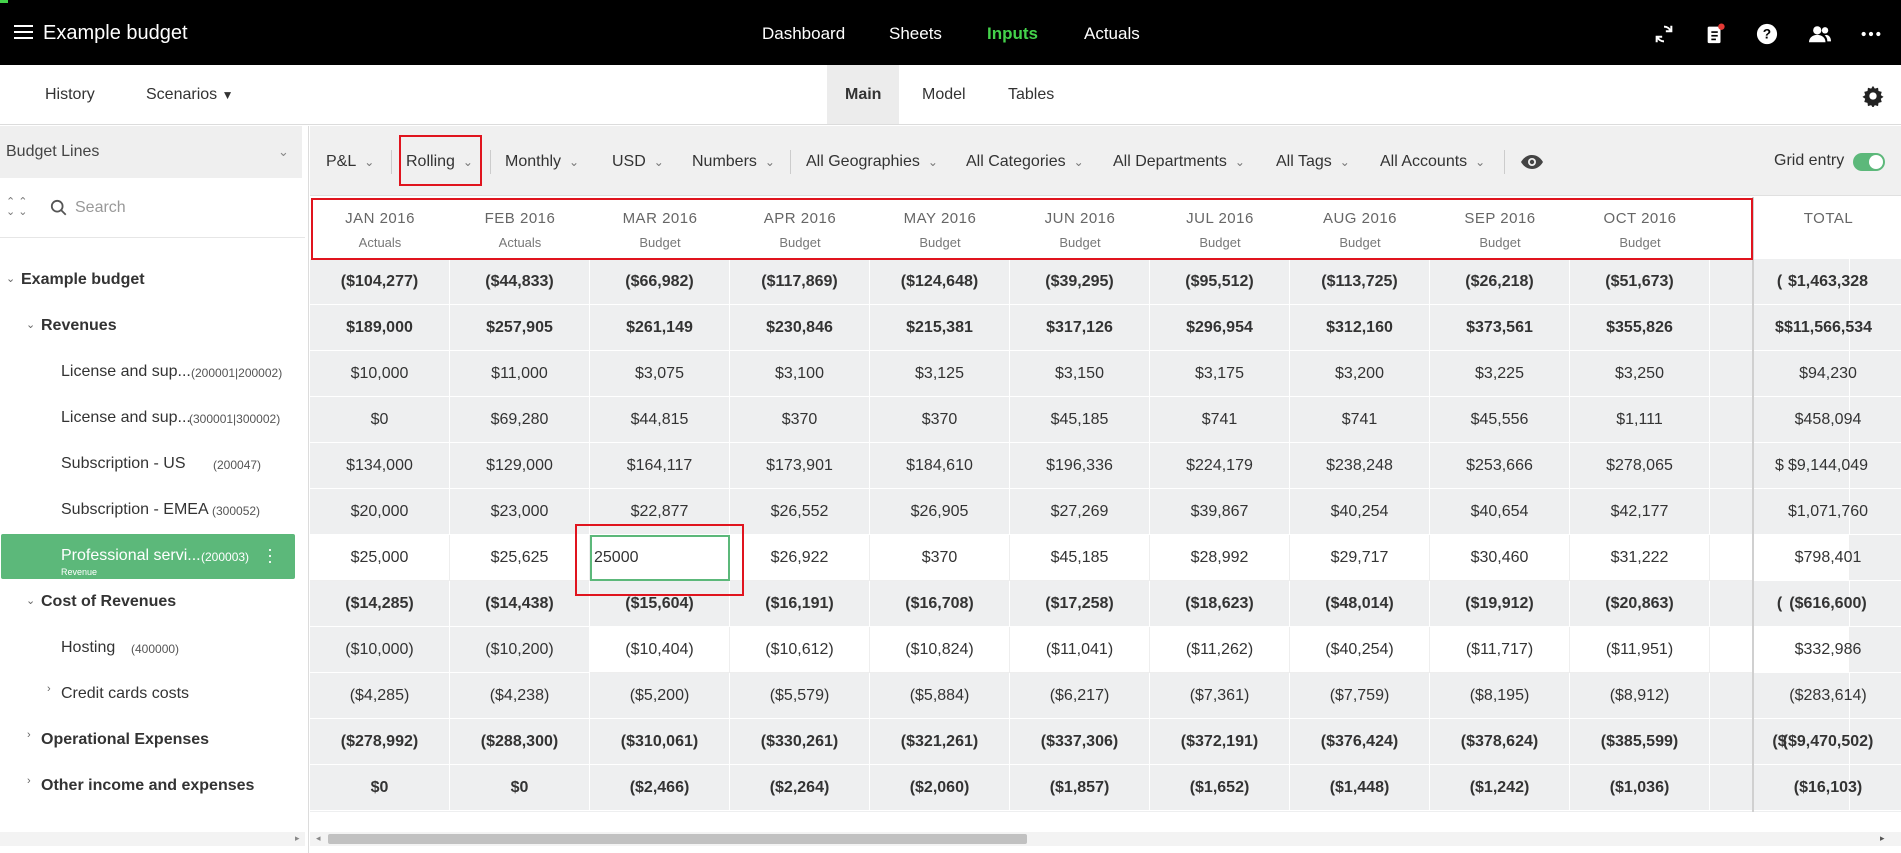 The image size is (1901, 853). I want to click on search-input, so click(175, 208).